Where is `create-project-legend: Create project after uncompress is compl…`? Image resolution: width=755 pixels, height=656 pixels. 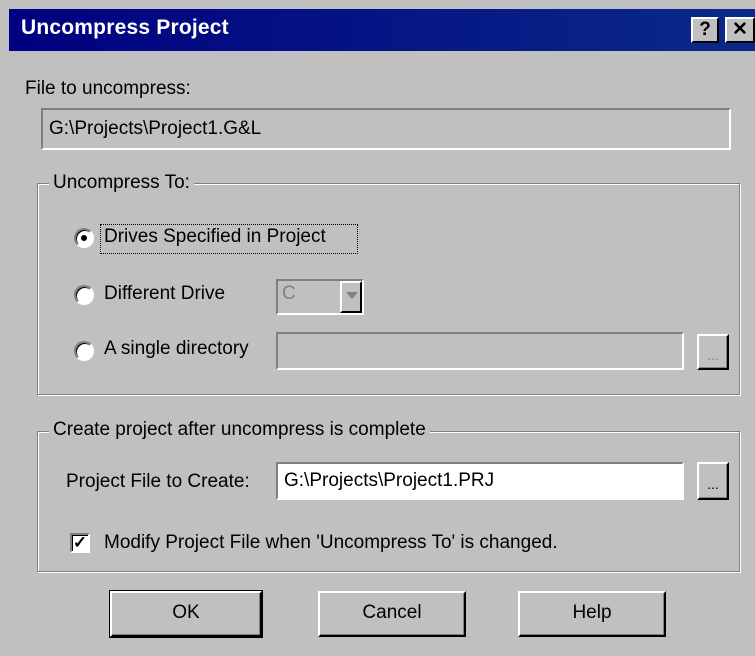 create-project-legend: Create project after uncompress is compl… is located at coordinates (239, 430).